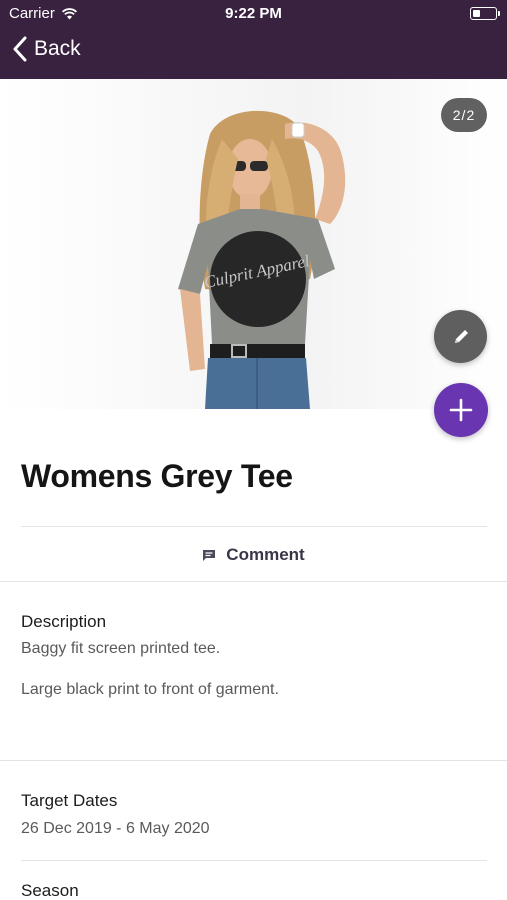 This screenshot has width=507, height=900. I want to click on add-button, so click(461, 410).